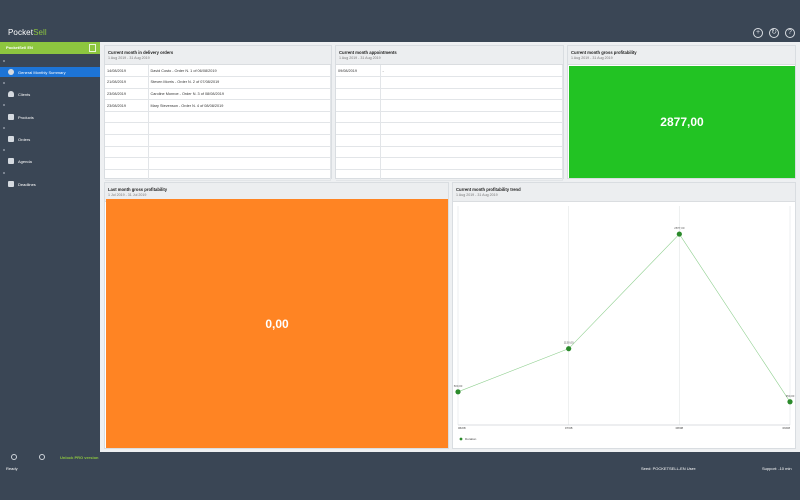  Describe the element at coordinates (50, 184) in the screenshot. I see `sidebar-item-deadlines: Deadlines` at that location.